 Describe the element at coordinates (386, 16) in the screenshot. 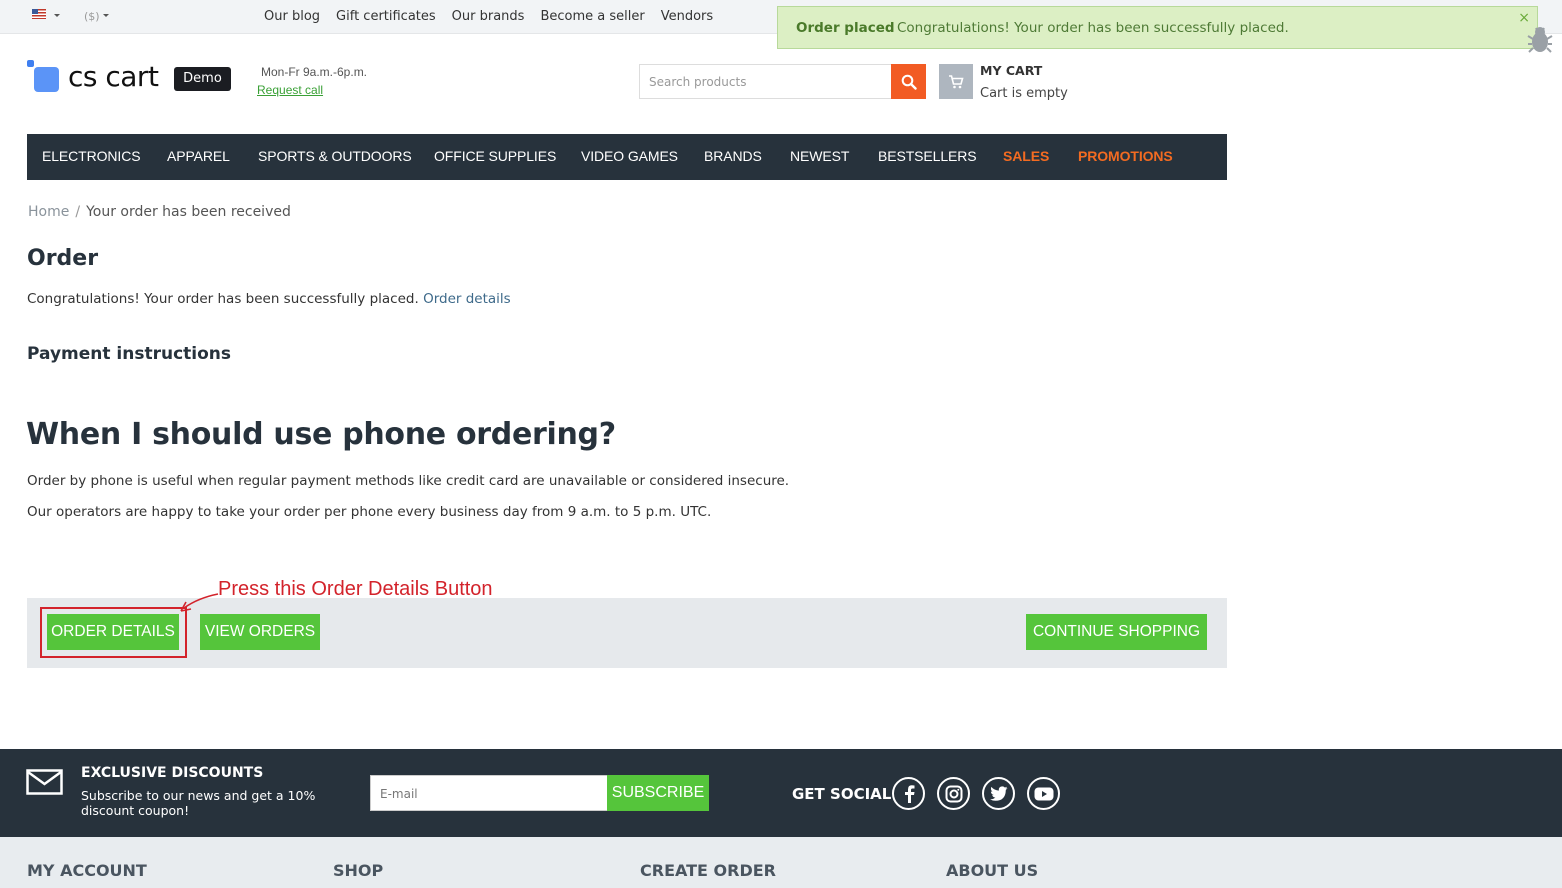

I see `top-link-gift-certificates: Gift certificates` at that location.